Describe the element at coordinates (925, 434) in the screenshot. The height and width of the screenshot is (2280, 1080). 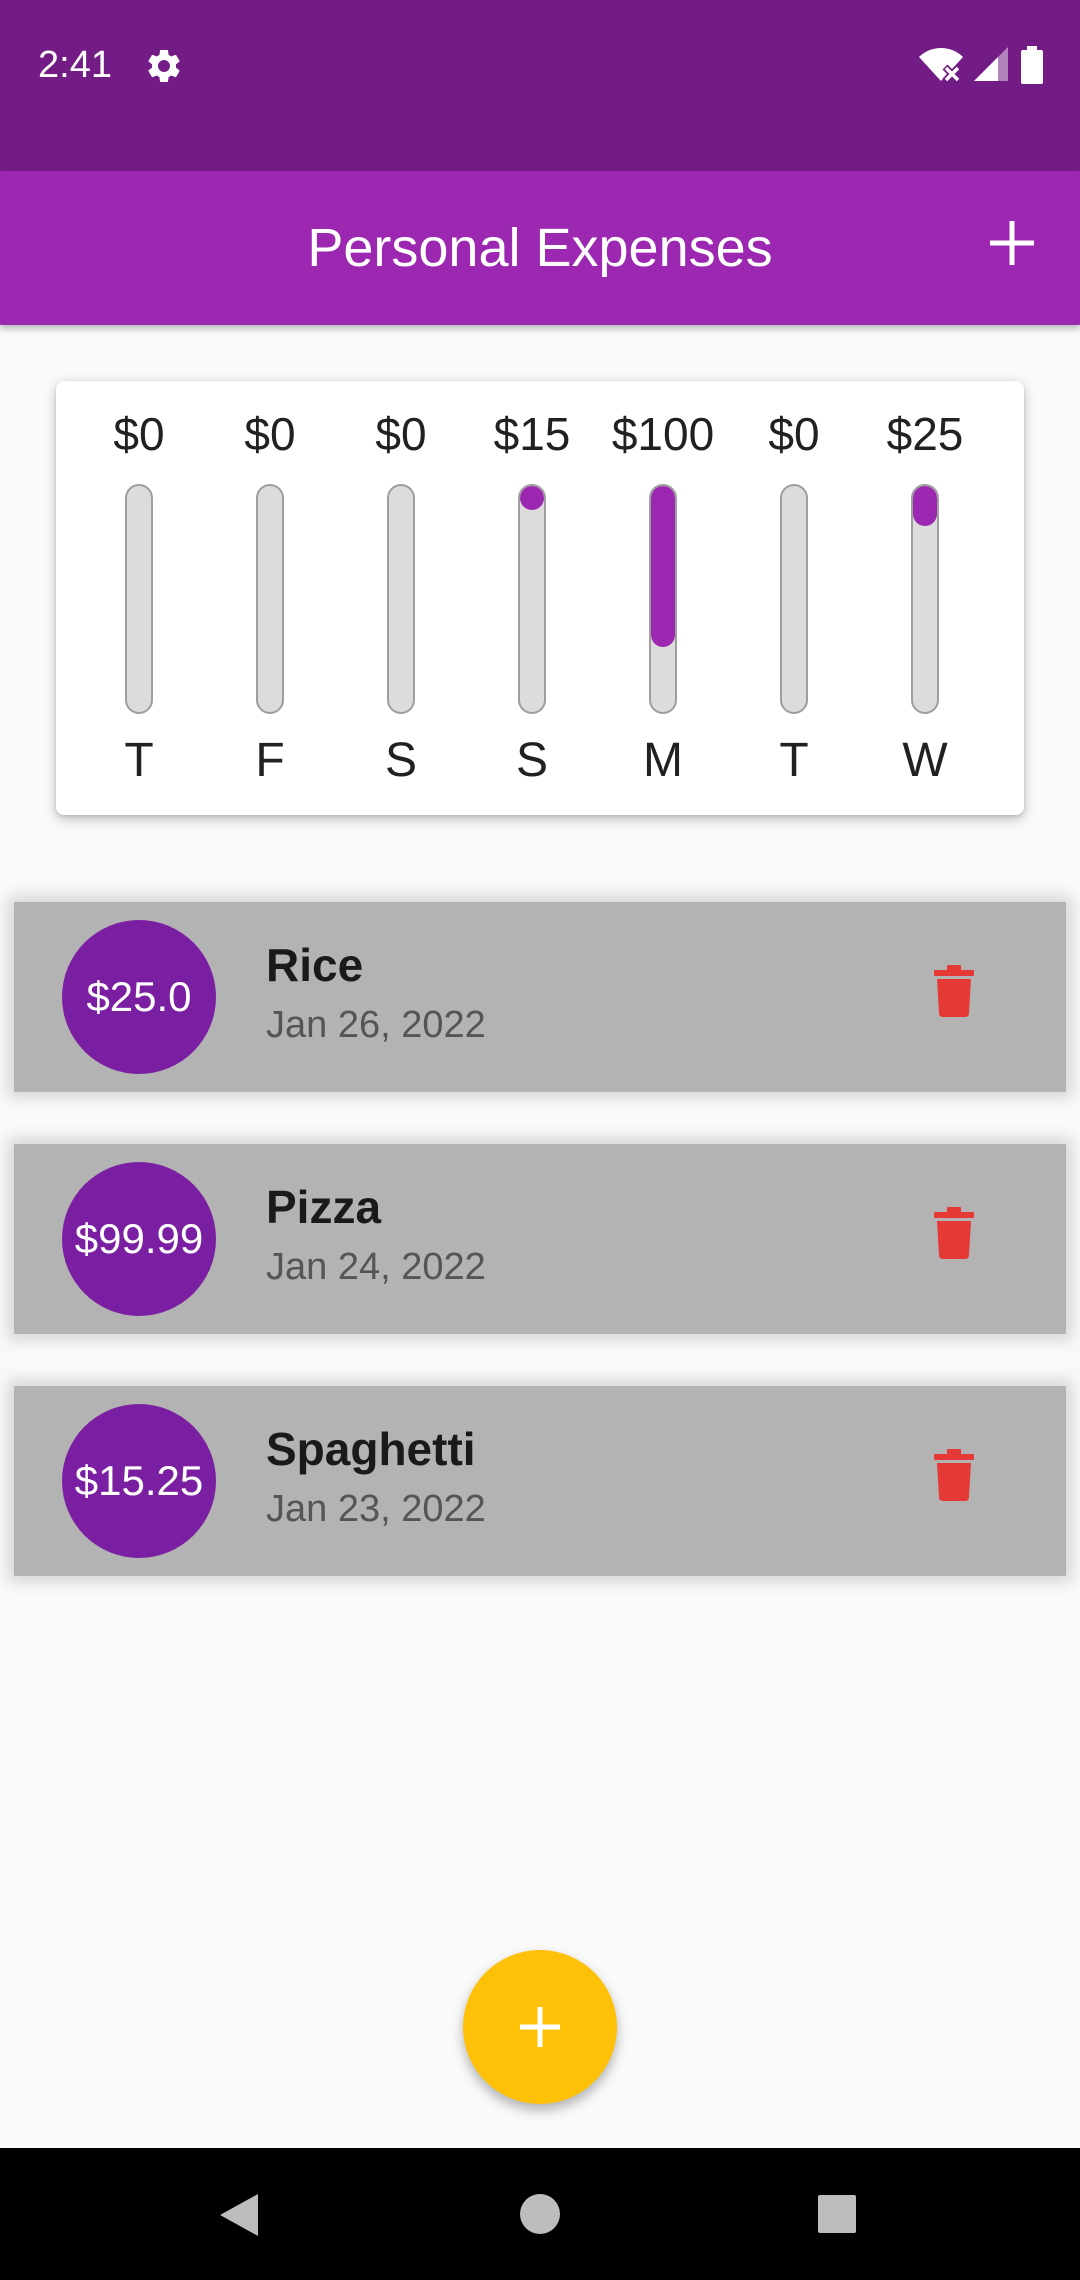
I see `chart-value-label: $25` at that location.